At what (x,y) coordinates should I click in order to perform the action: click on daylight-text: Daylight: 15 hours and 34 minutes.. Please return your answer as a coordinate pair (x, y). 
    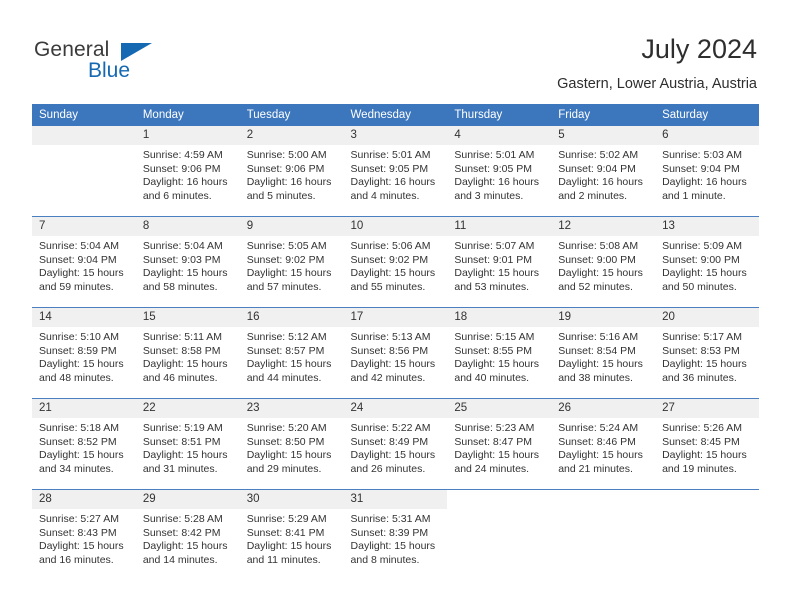
    Looking at the image, I should click on (81, 462).